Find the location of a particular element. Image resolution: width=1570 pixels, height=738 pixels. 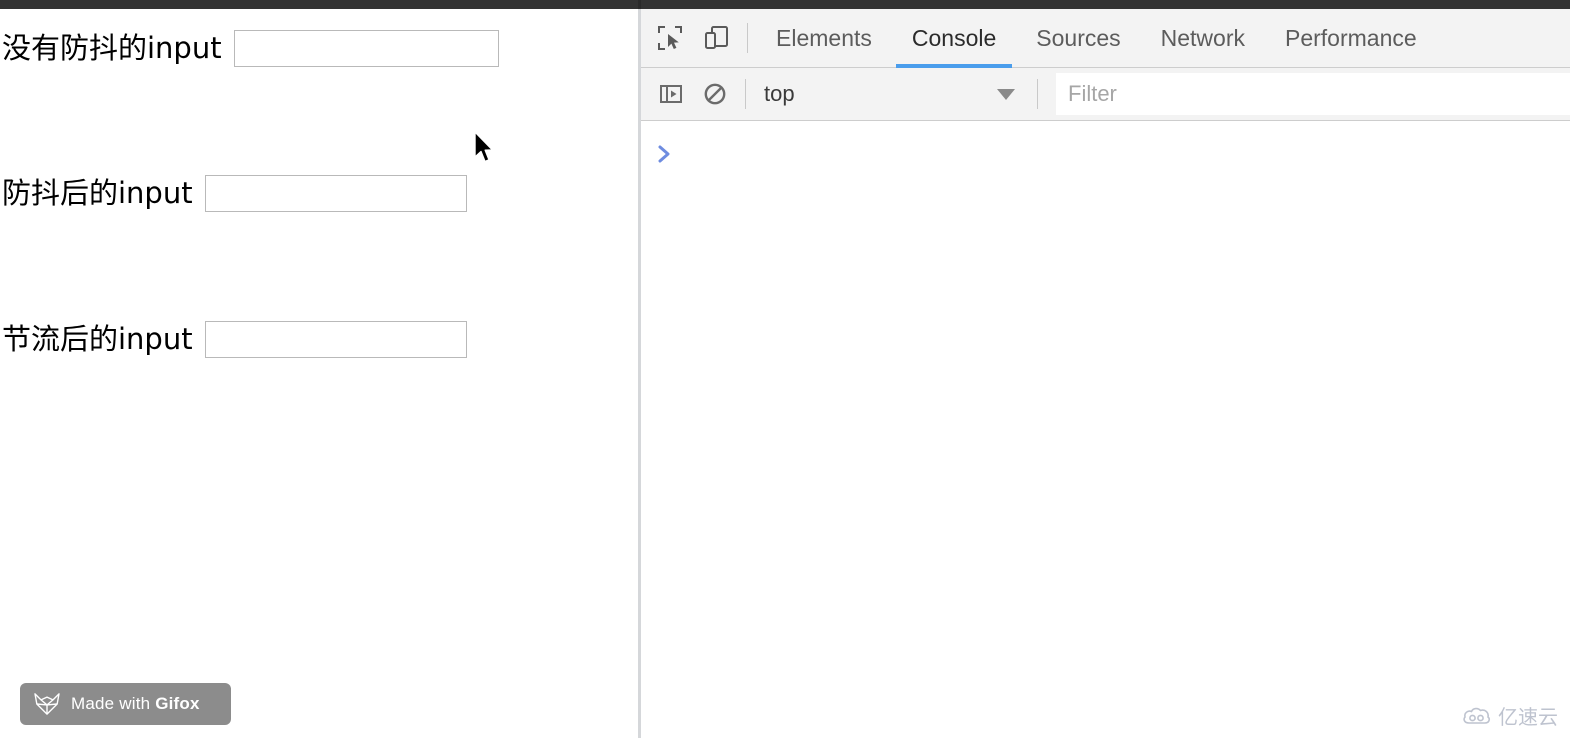

form-row-no-debounce: 没有防抖的input is located at coordinates (249, 48).